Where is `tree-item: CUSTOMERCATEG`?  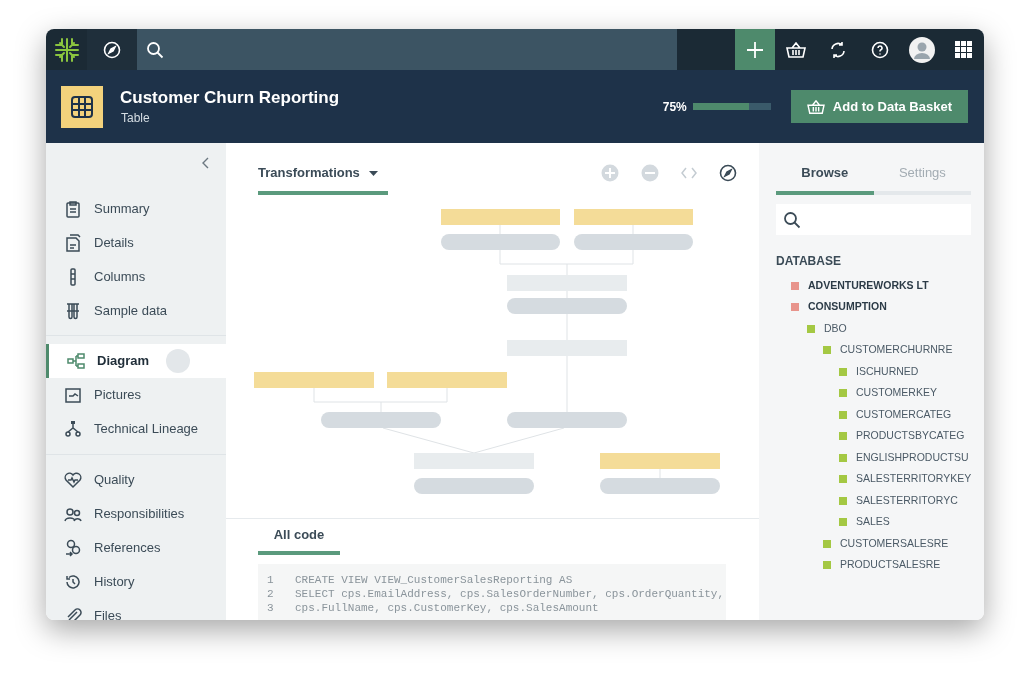 tree-item: CUSTOMERCATEG is located at coordinates (874, 415).